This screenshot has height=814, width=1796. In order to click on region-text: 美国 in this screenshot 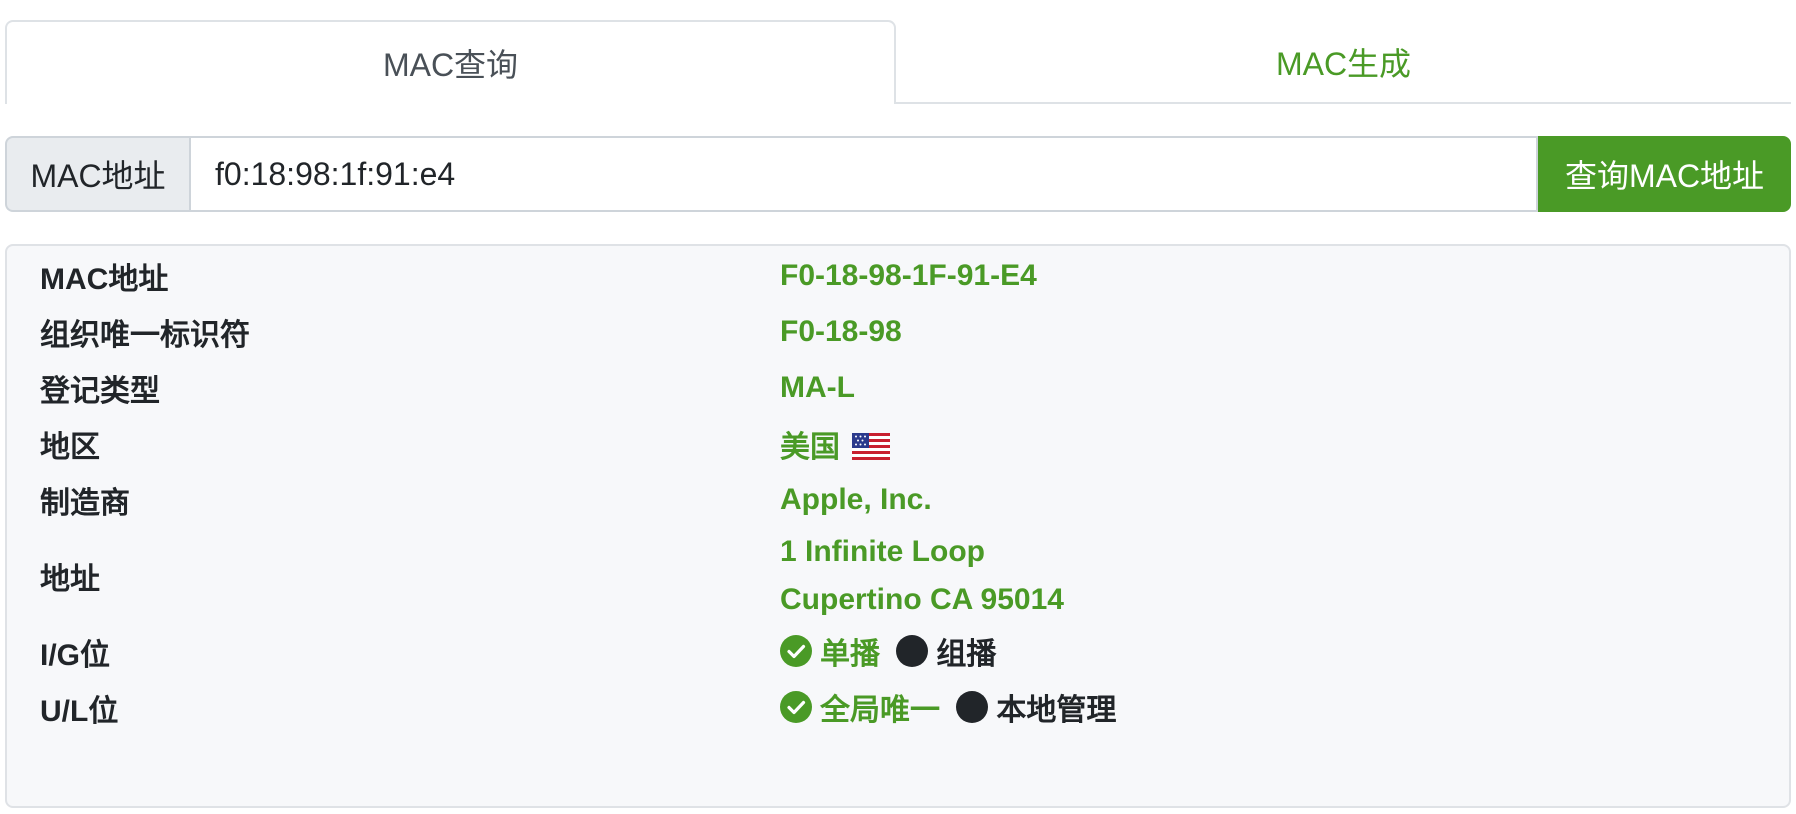, I will do `click(810, 447)`.